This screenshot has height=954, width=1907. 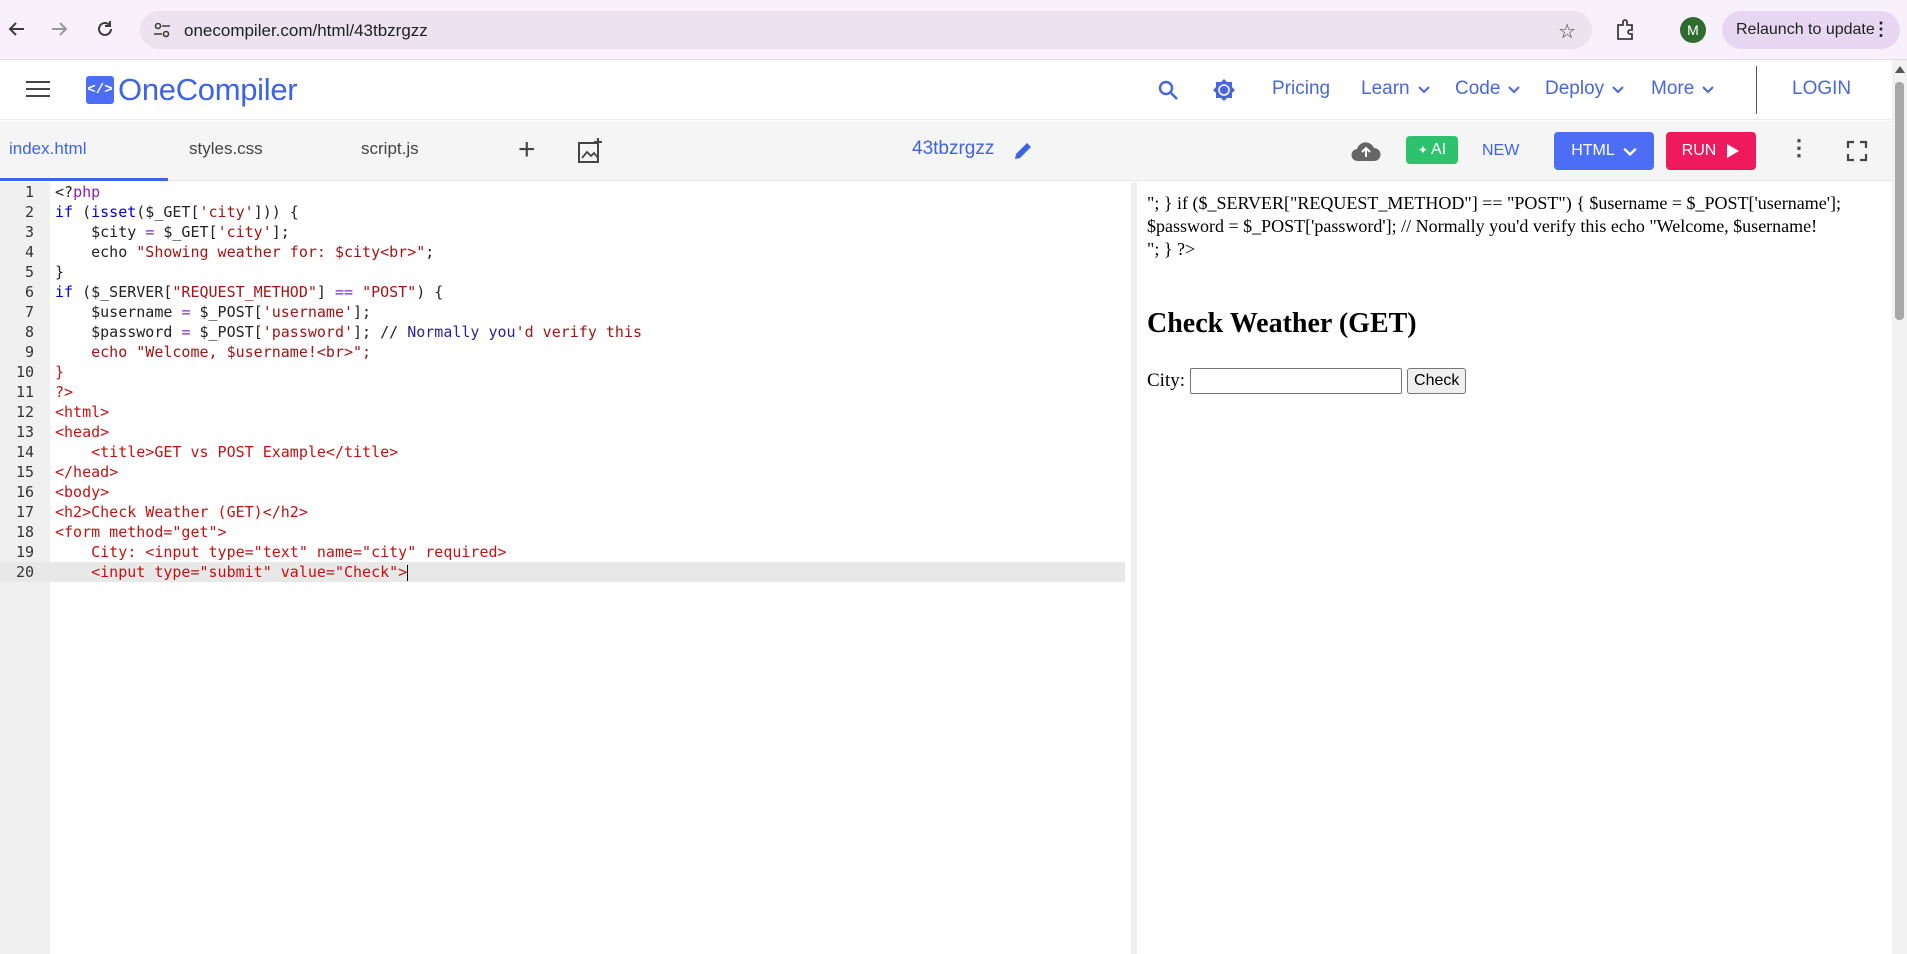 What do you see at coordinates (87, 472) in the screenshot?
I see `code-token: </head>` at bounding box center [87, 472].